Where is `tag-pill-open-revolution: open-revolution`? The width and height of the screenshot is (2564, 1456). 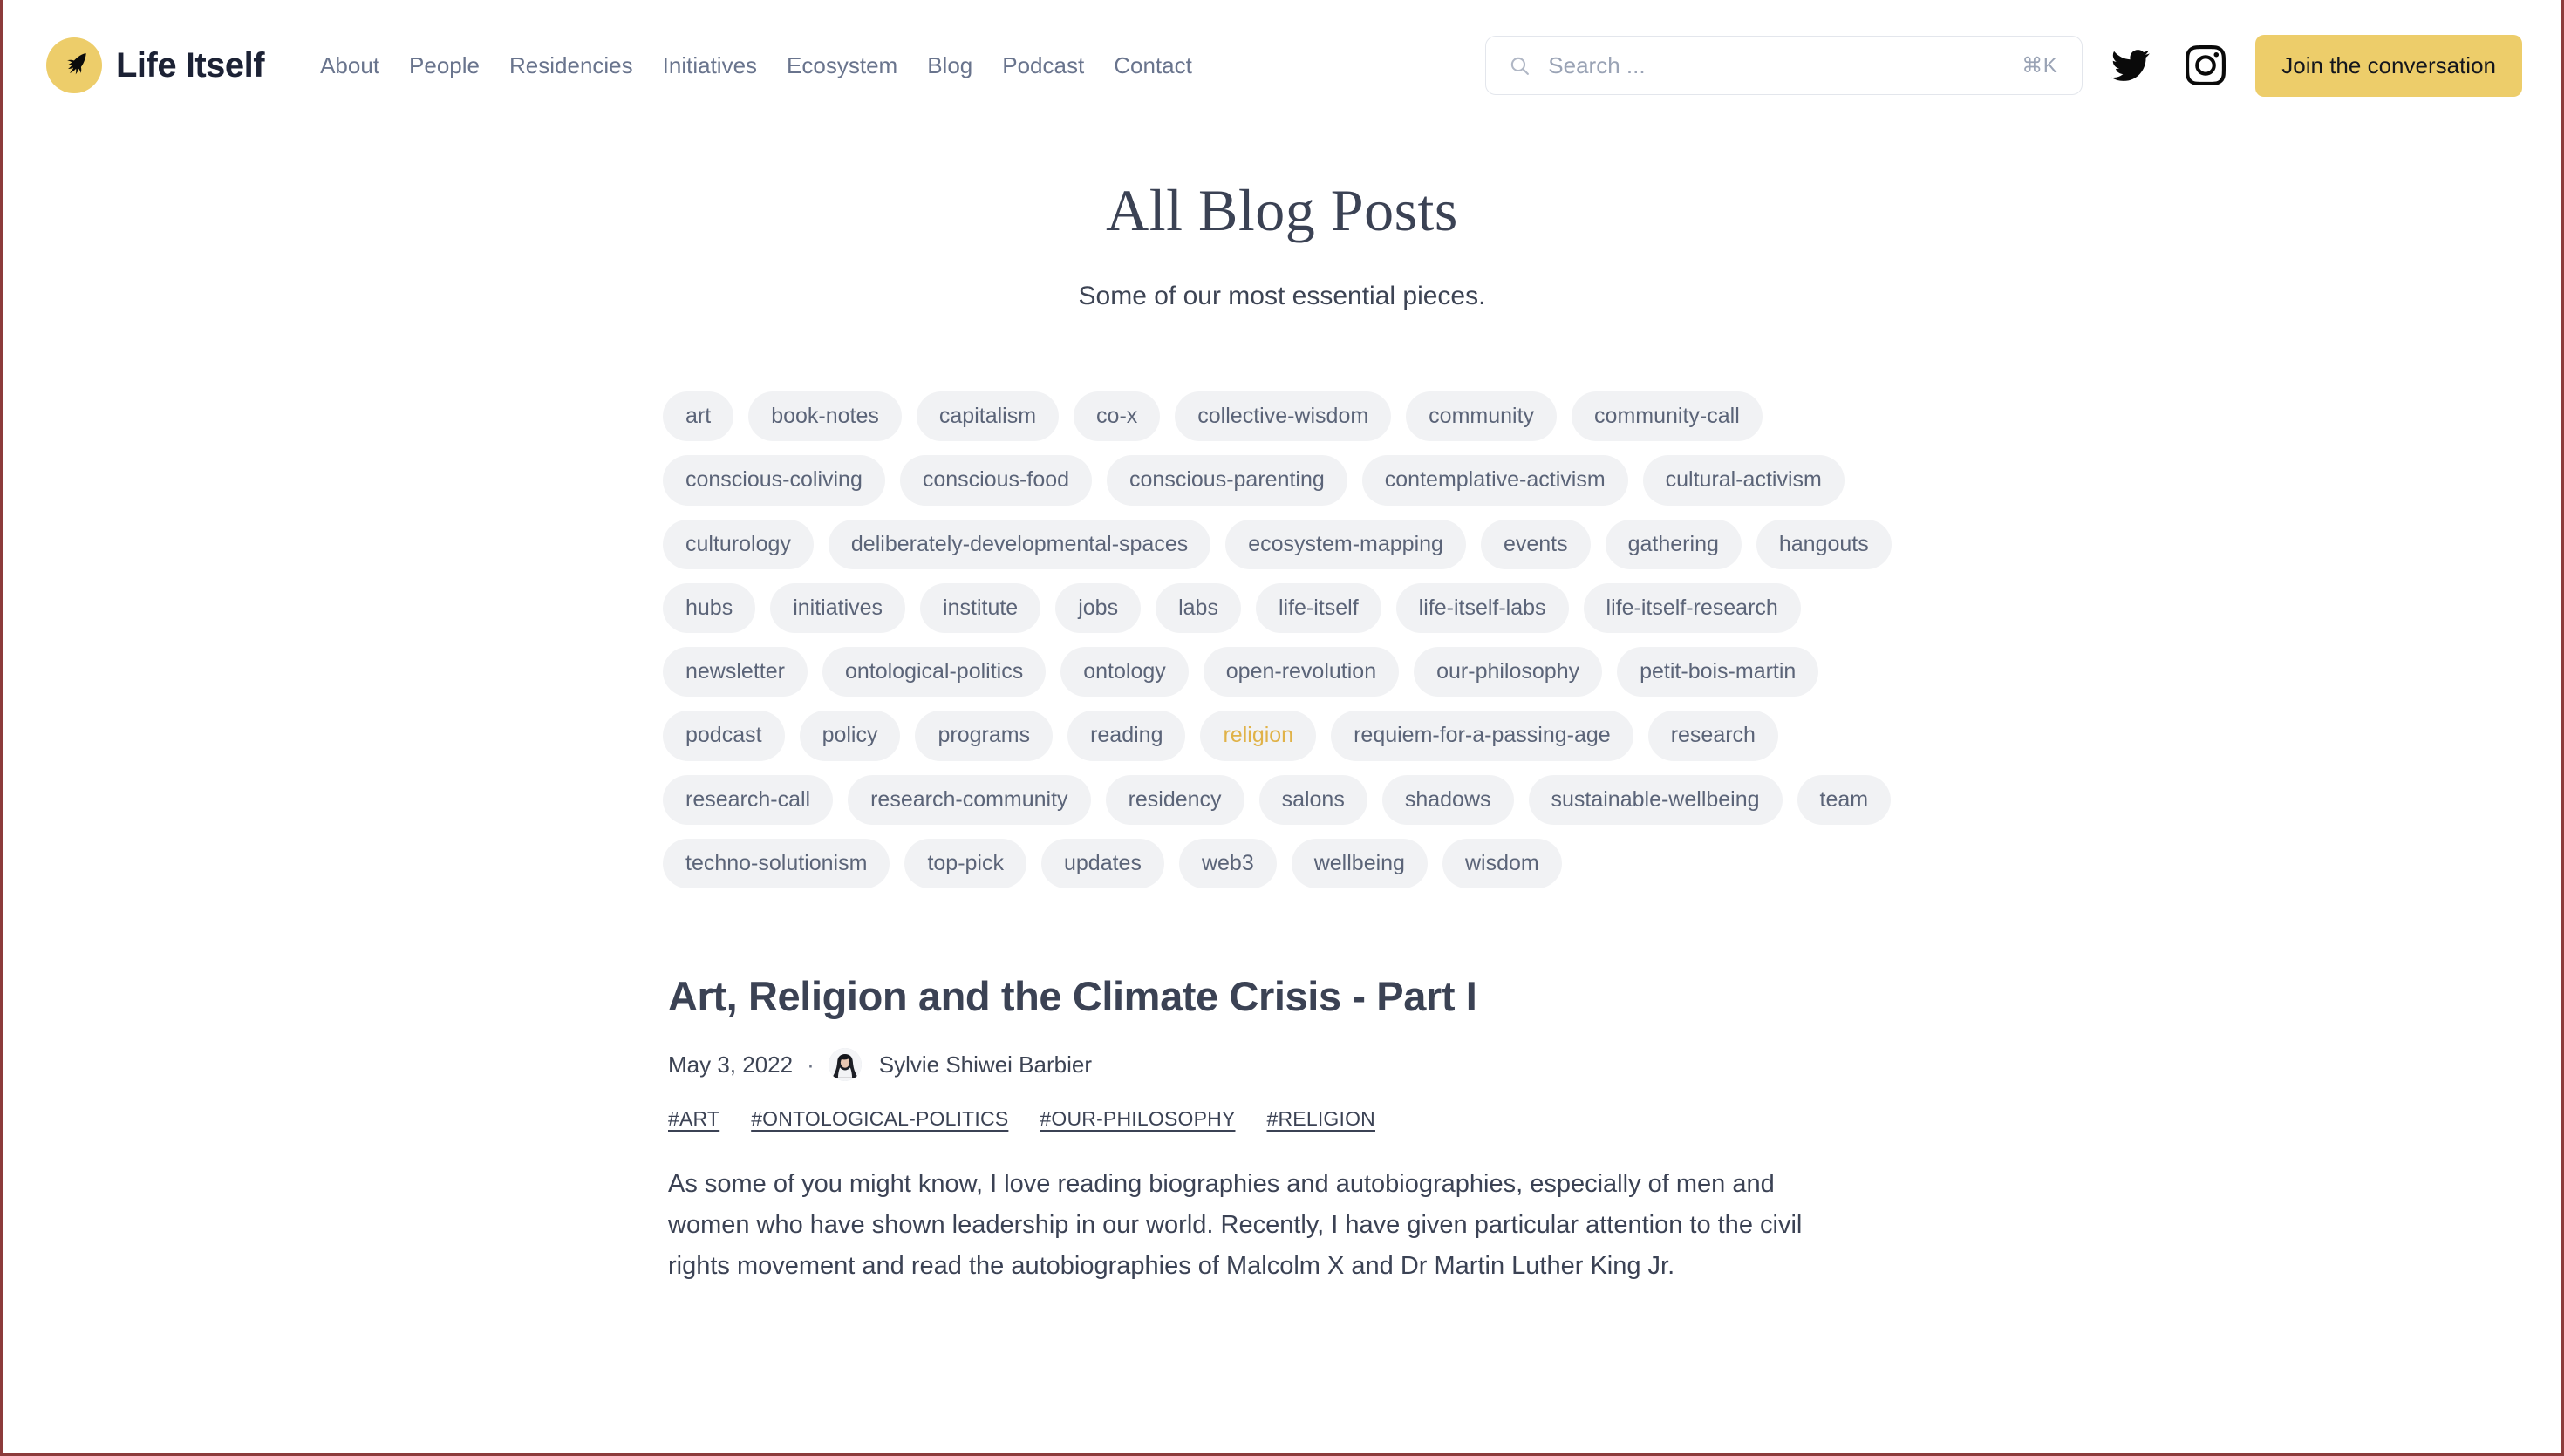 tag-pill-open-revolution: open-revolution is located at coordinates (1301, 672).